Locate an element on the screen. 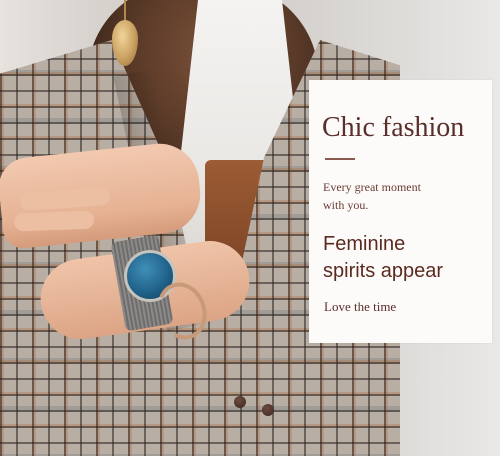 This screenshot has width=500, height=456. earring-wire is located at coordinates (125, 11).